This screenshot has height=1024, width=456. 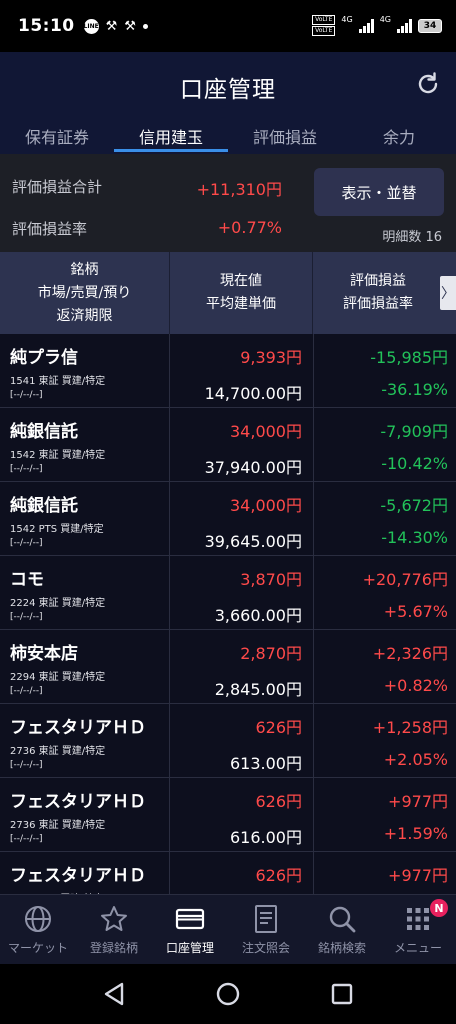 I want to click on profit-loss-rate: -14.30%, so click(x=414, y=537).